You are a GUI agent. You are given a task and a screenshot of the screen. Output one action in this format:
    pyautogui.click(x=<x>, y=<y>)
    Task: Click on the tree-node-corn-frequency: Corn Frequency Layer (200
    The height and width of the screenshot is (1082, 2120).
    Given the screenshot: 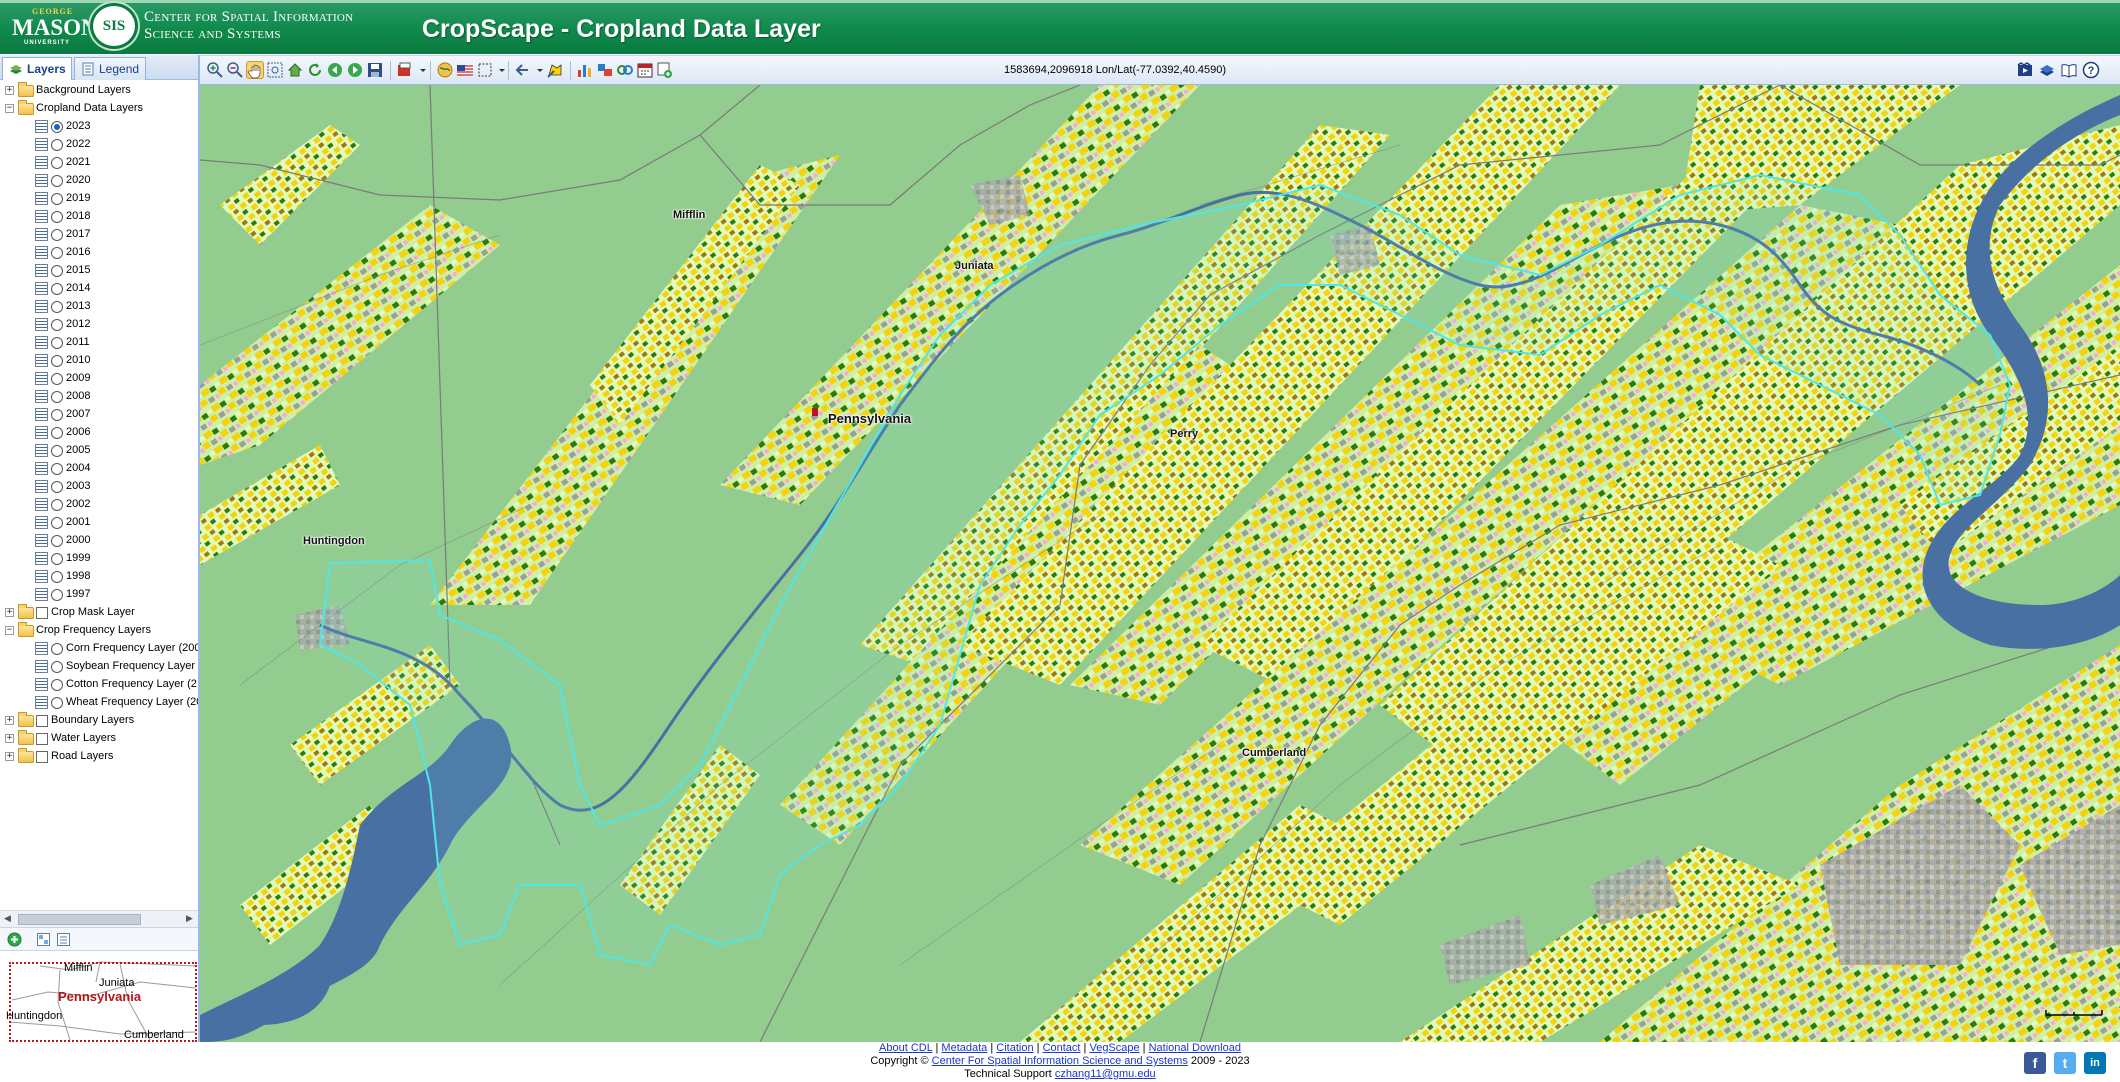 What is the action you would take?
    pyautogui.click(x=99, y=649)
    